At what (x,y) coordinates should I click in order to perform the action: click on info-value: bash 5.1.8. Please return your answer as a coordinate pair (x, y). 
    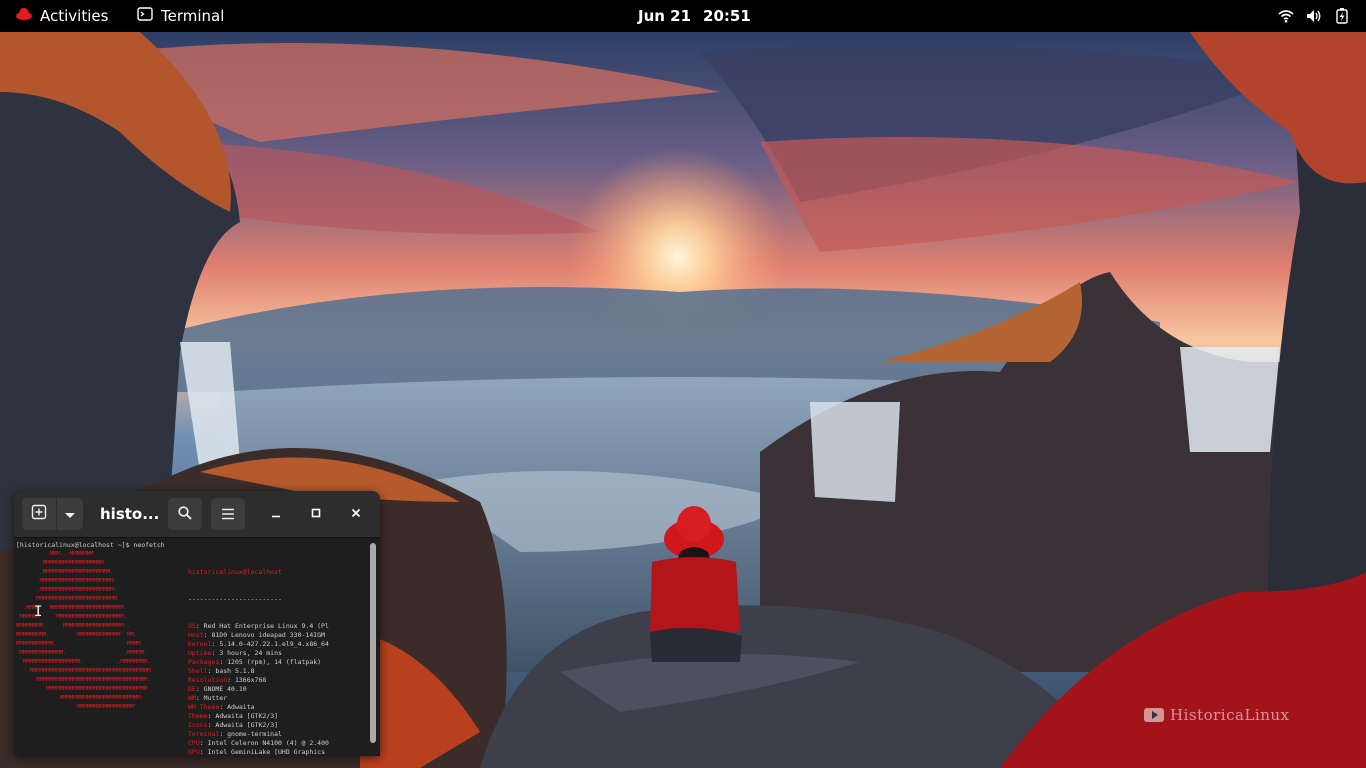
    Looking at the image, I should click on (235, 671).